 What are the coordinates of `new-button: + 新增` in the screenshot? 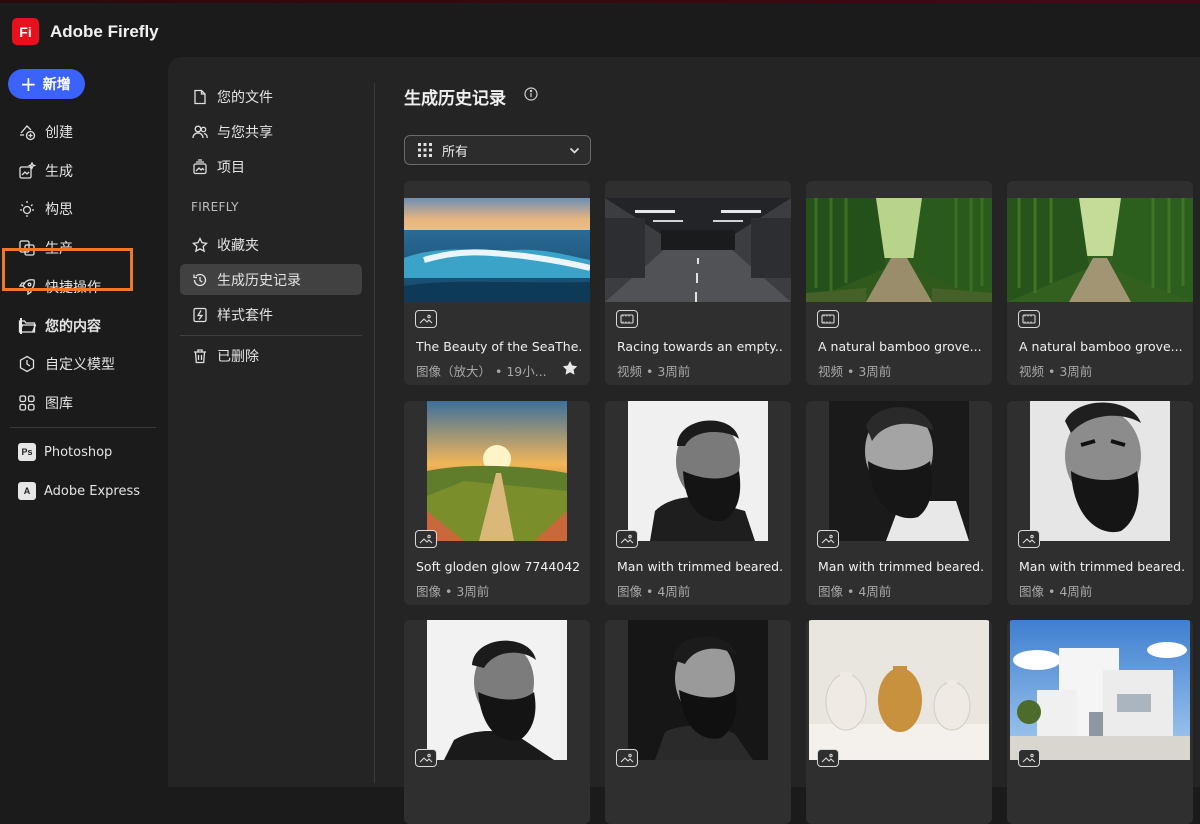 It's located at (46, 84).